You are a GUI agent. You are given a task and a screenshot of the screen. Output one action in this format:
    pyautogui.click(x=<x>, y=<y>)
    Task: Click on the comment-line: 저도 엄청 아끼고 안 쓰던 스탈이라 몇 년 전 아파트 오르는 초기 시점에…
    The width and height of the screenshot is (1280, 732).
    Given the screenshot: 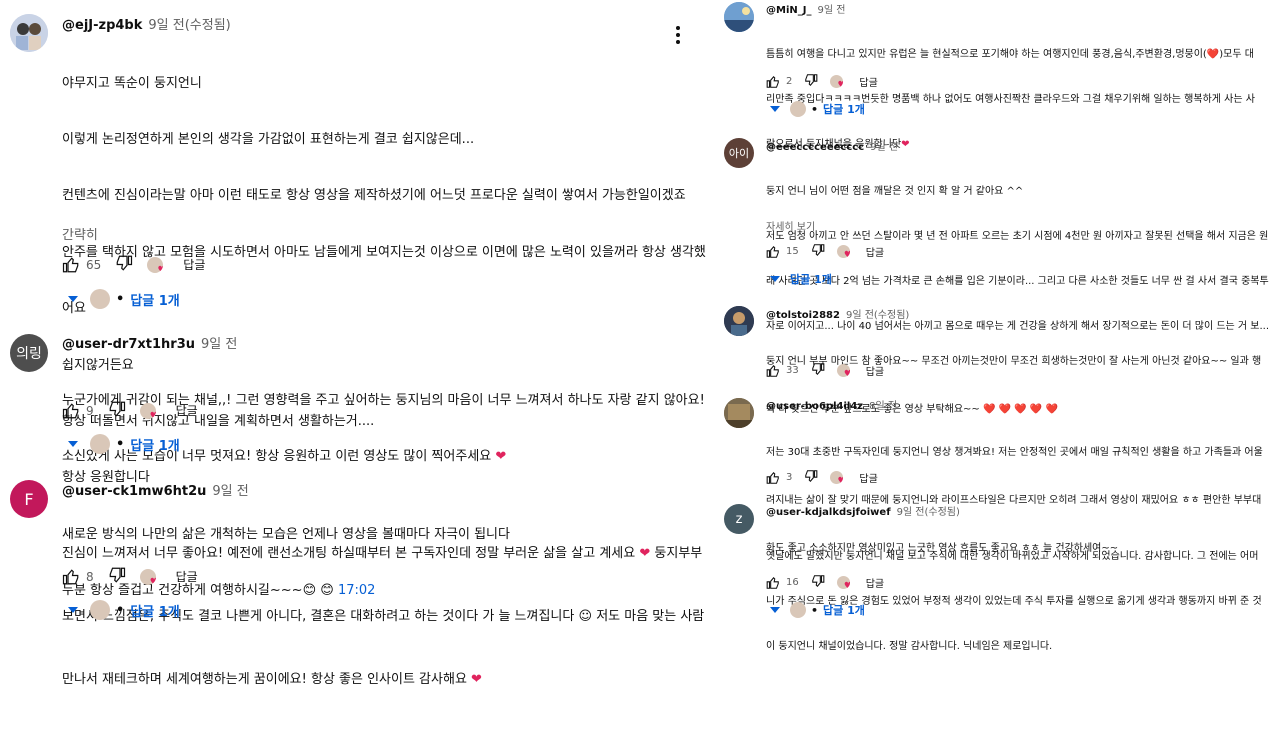 What is the action you would take?
    pyautogui.click(x=1017, y=236)
    